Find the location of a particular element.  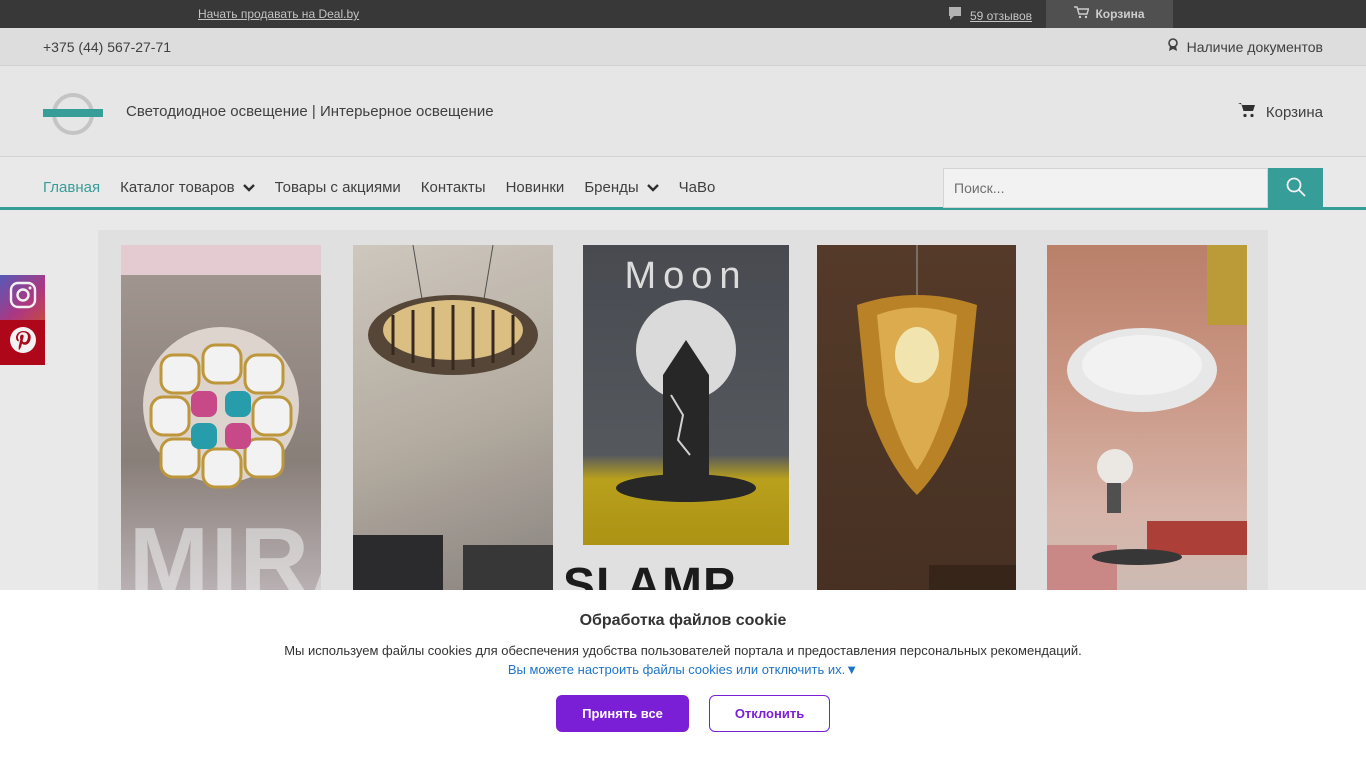

nav-label: Товары с акциями is located at coordinates (337, 187).